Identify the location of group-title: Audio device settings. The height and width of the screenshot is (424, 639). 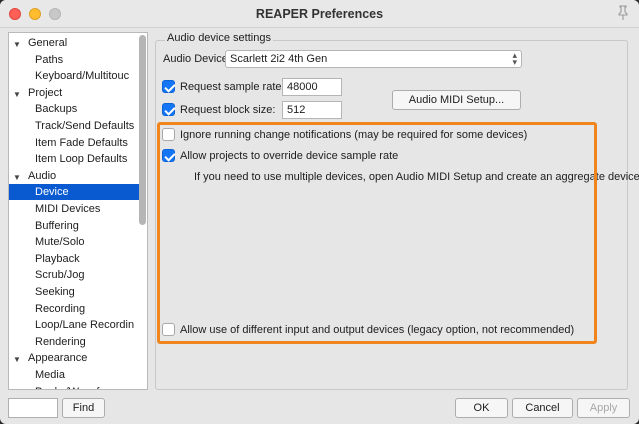
(219, 38).